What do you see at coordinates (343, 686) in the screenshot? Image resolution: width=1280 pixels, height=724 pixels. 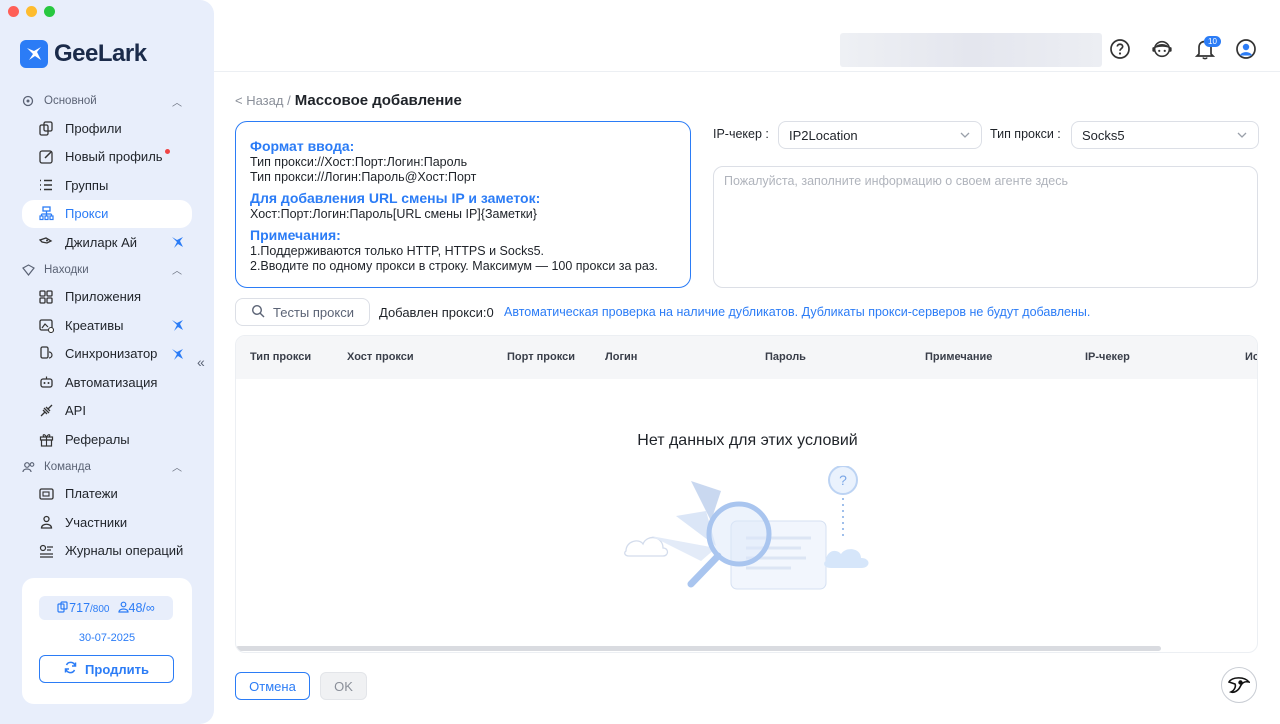 I see `ok-button: OK` at bounding box center [343, 686].